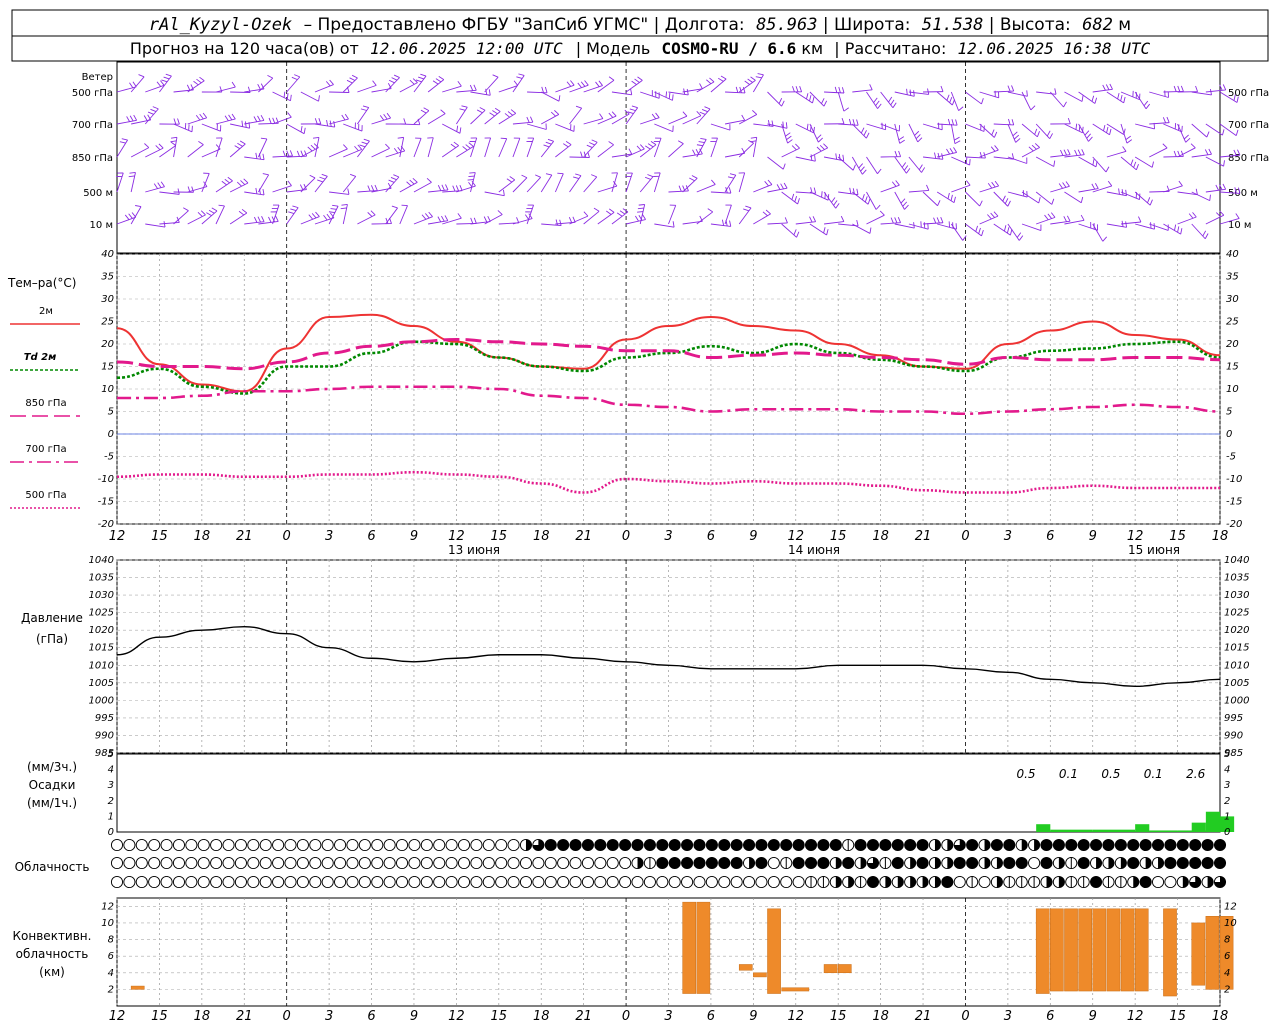 Image resolution: width=1280 pixels, height=1028 pixels. What do you see at coordinates (923, 1016) in the screenshot?
I see `conv-x-tick-19: 21` at bounding box center [923, 1016].